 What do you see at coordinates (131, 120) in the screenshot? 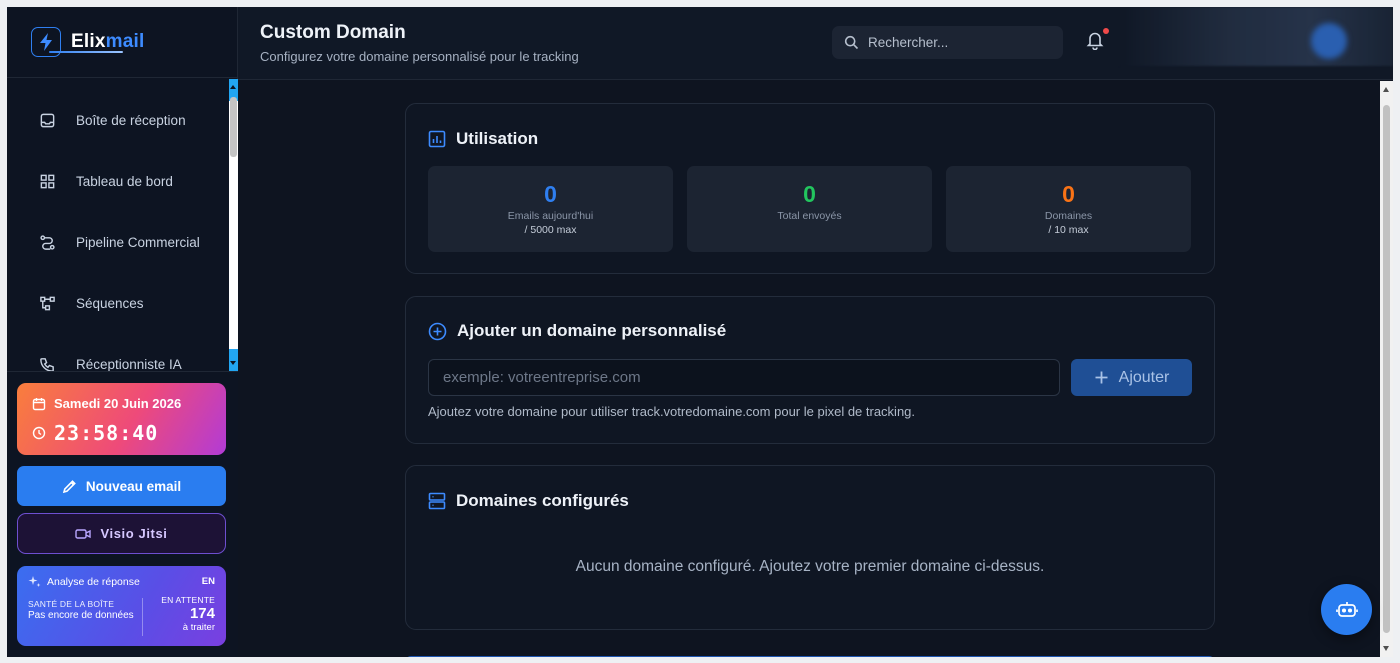
I see `sidebar-item-label: Boîte de réception` at bounding box center [131, 120].